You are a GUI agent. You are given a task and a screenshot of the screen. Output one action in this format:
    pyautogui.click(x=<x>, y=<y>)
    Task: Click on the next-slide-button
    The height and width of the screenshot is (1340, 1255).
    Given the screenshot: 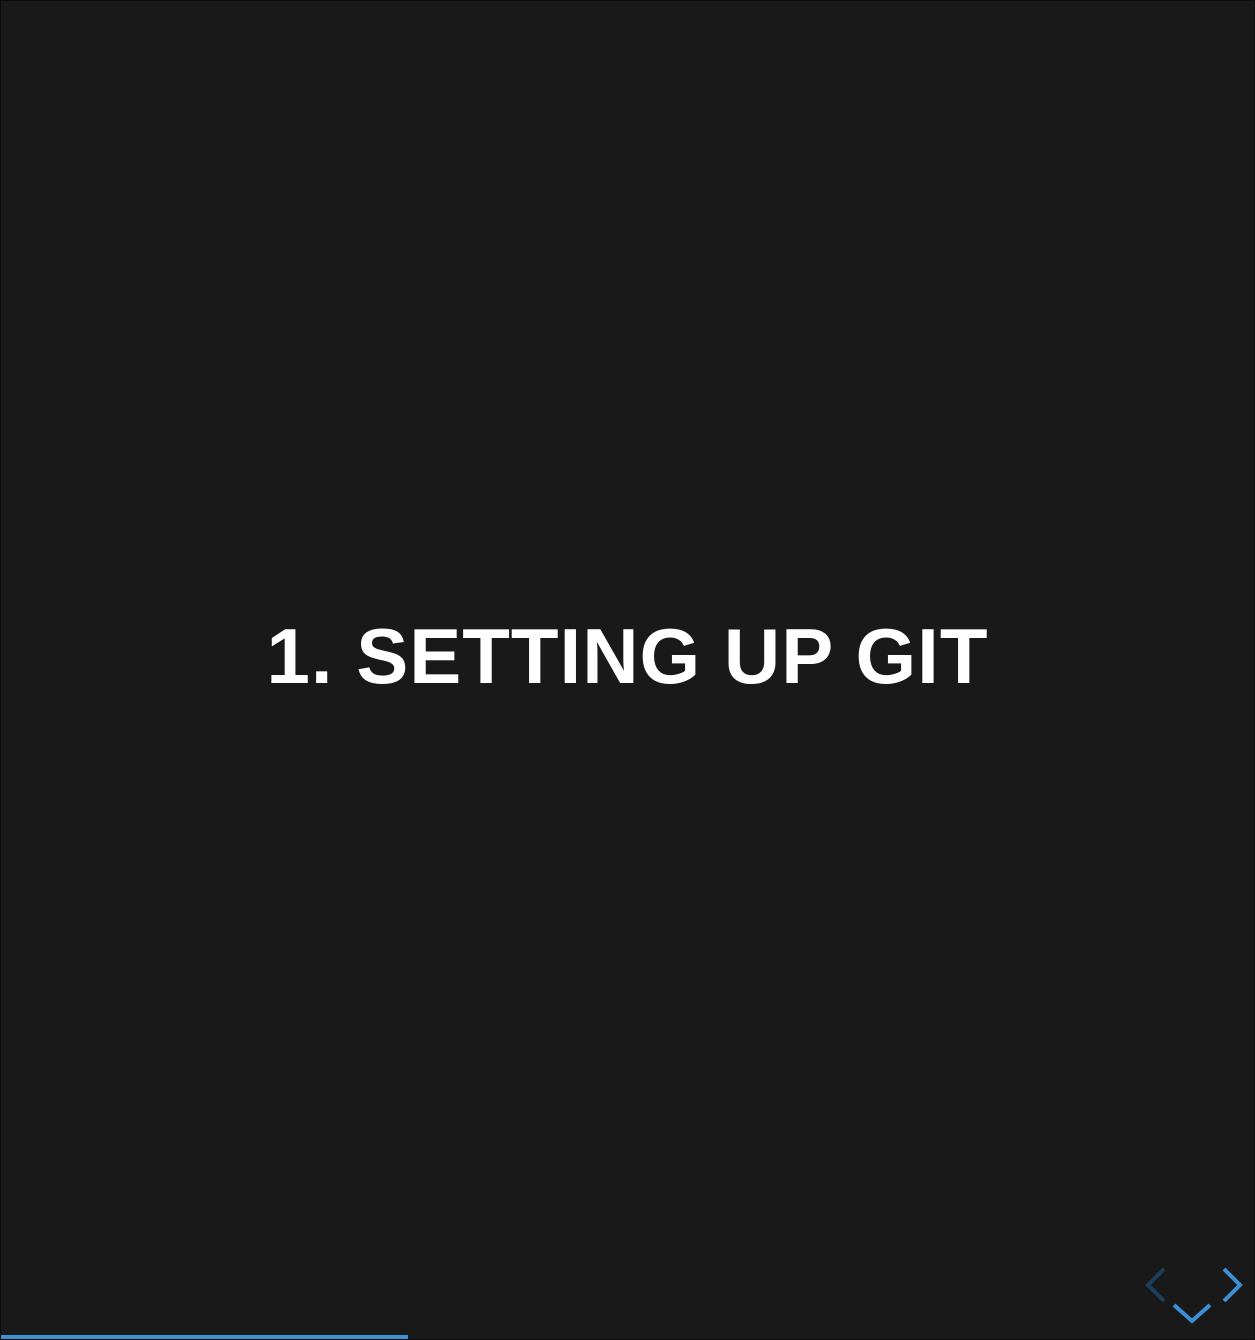 What is the action you would take?
    pyautogui.click(x=1232, y=1285)
    